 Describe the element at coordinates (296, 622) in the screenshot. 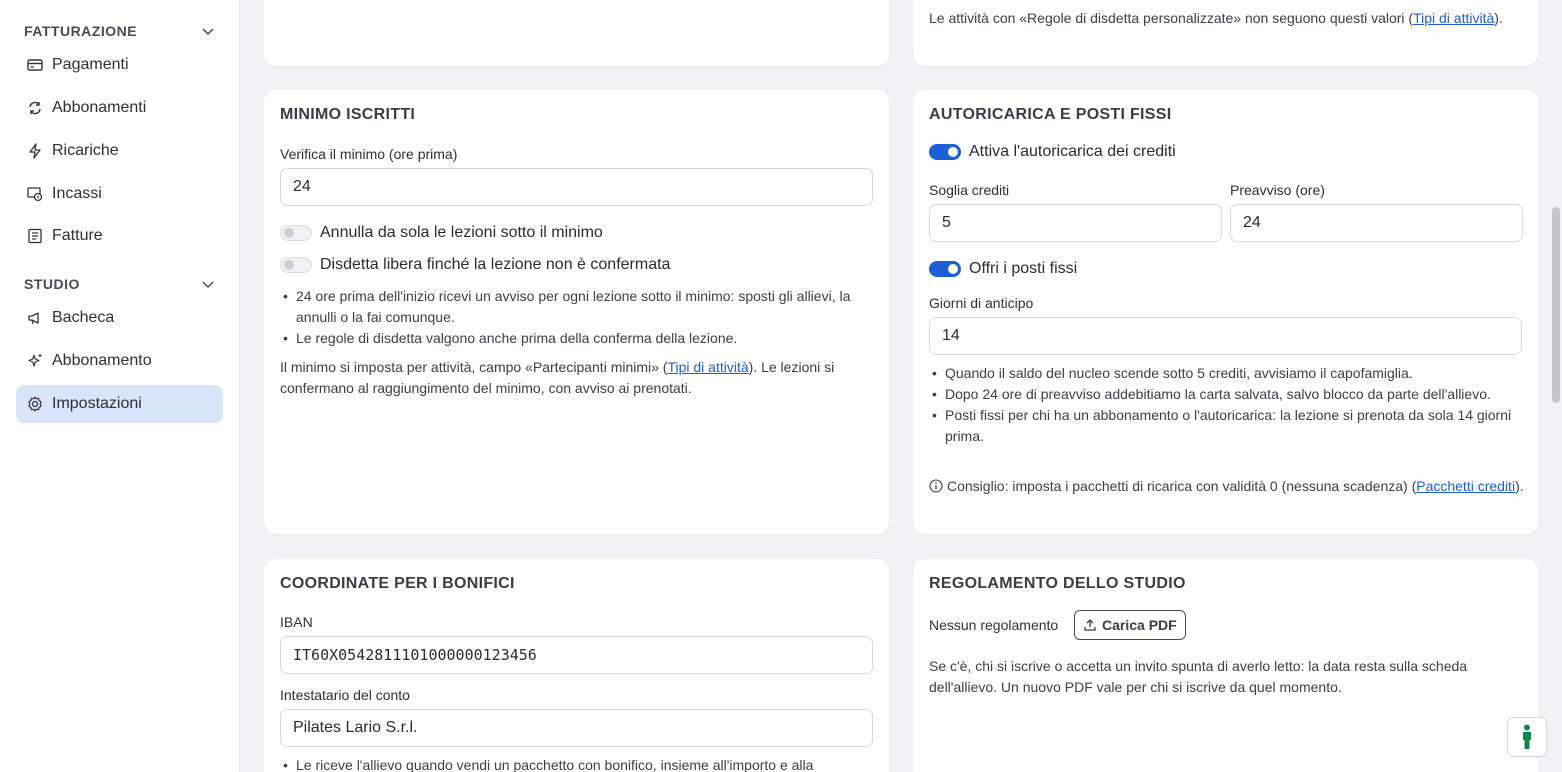

I see `iban-label: IBAN` at that location.